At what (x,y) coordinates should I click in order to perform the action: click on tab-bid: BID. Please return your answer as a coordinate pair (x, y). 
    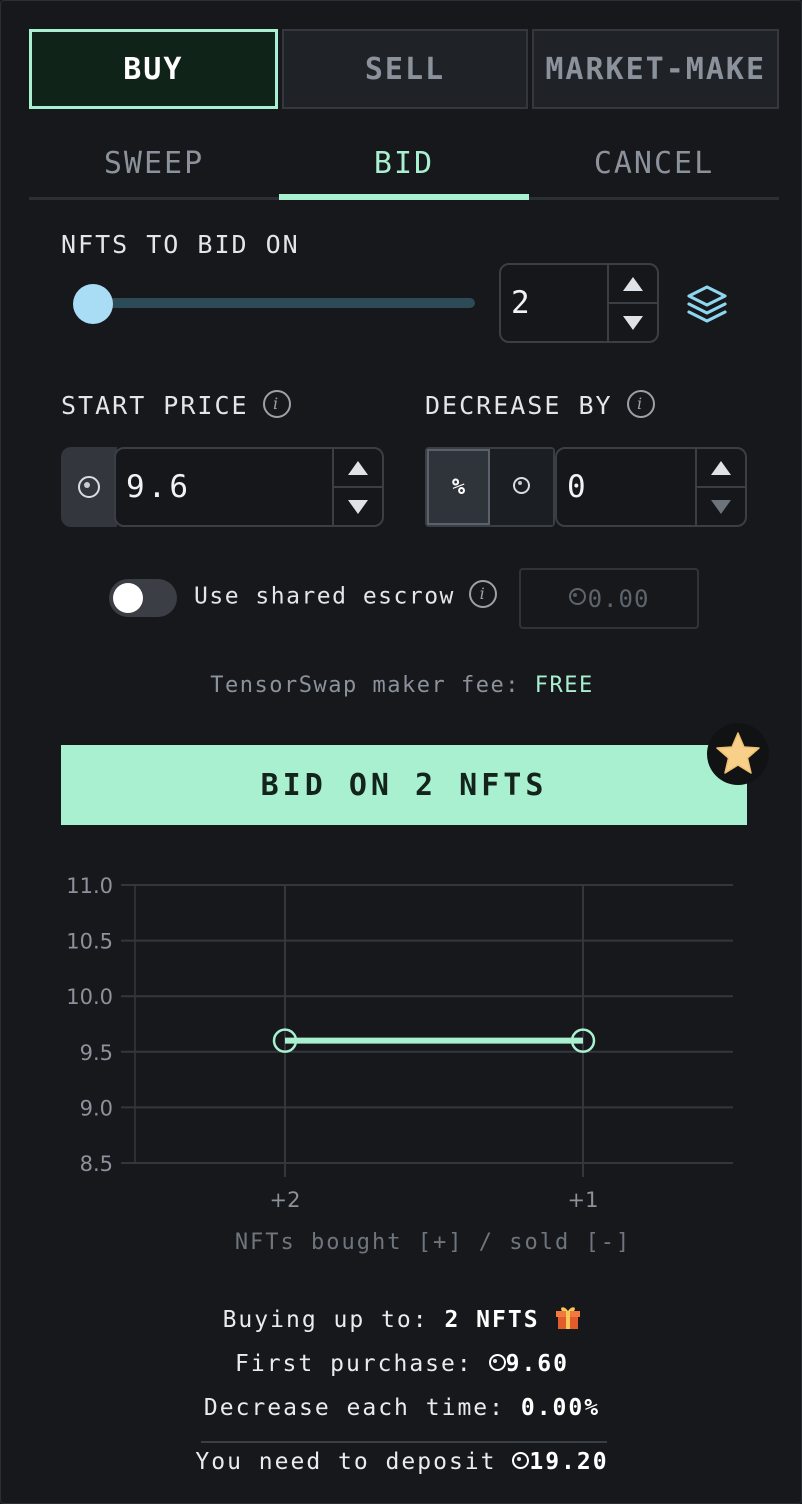
    Looking at the image, I should click on (404, 164).